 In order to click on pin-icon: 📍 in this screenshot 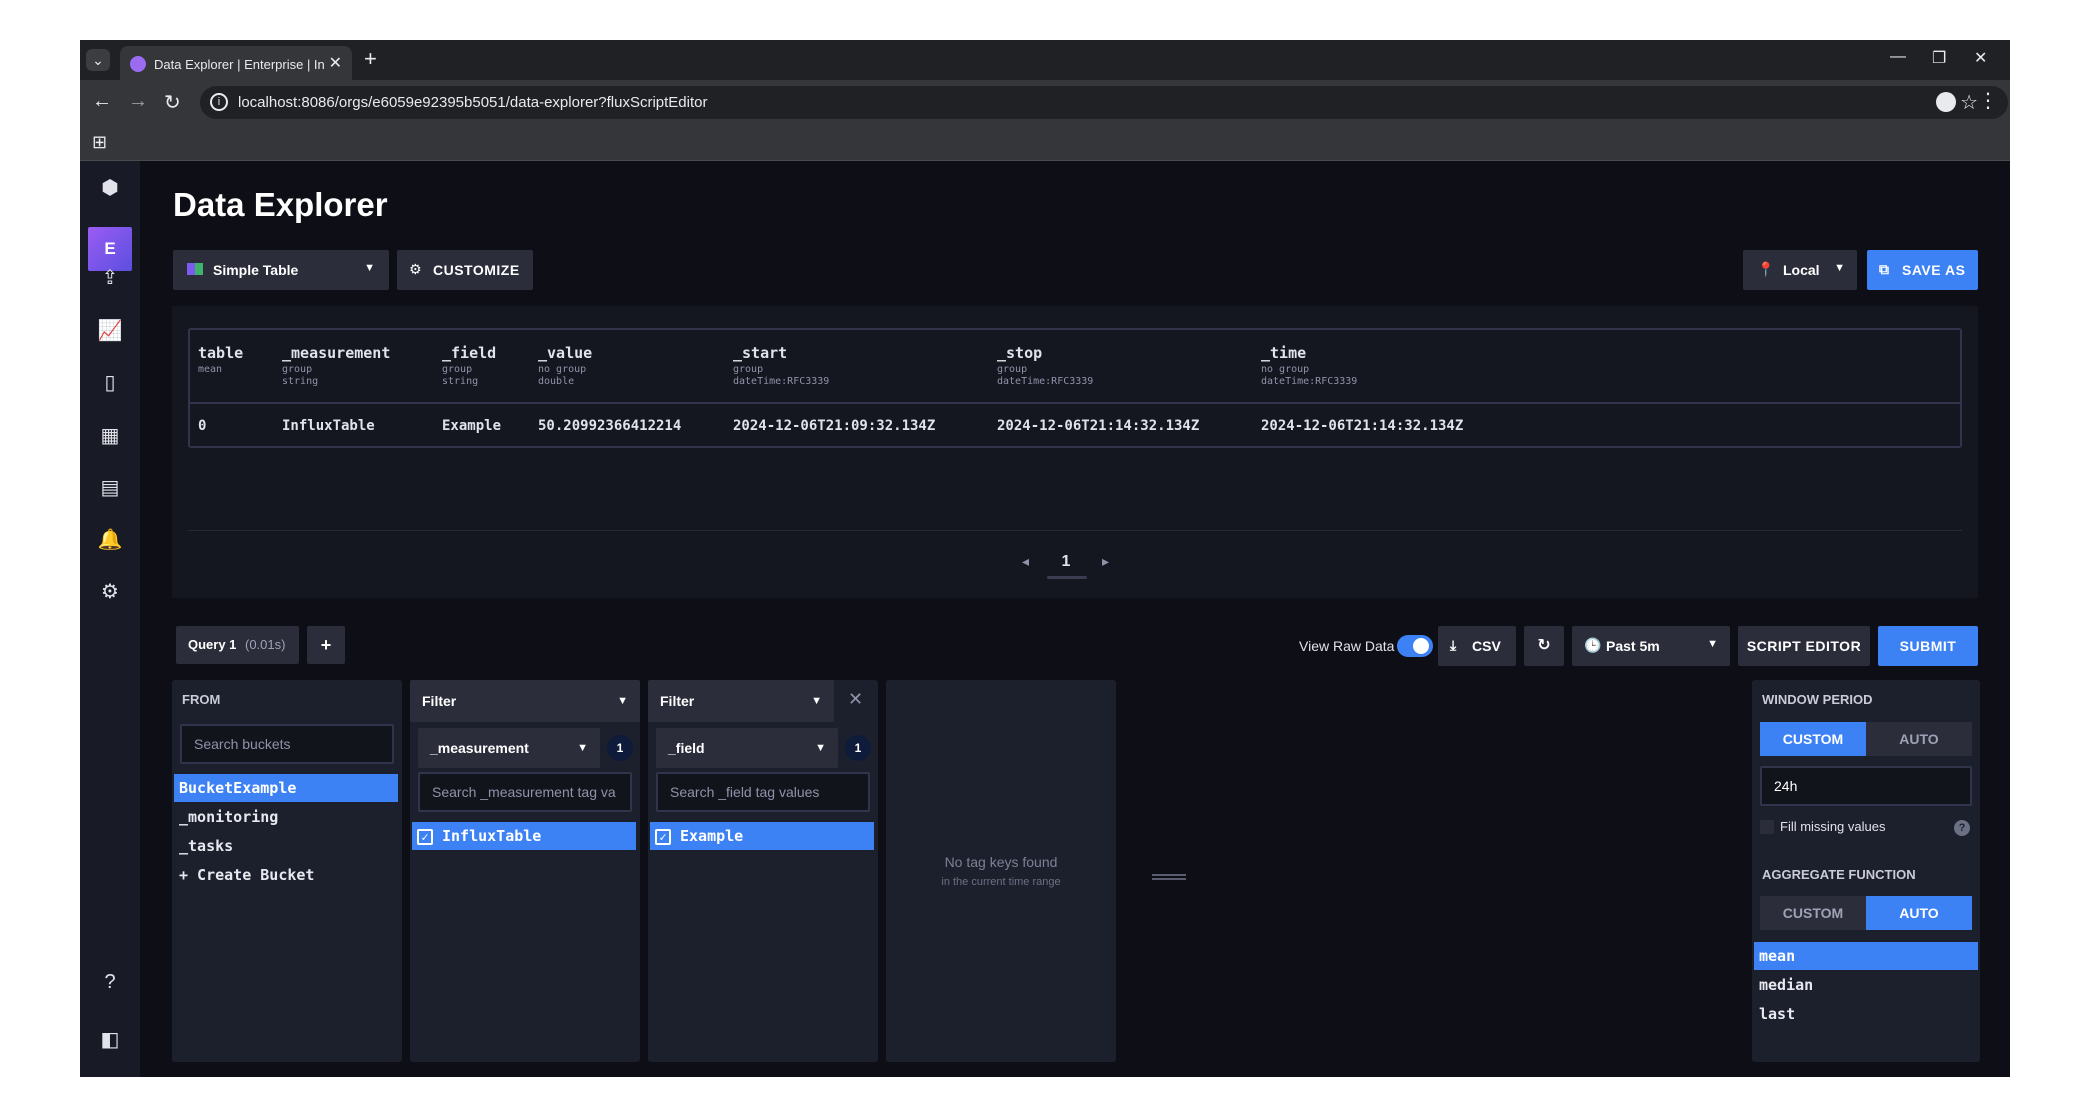, I will do `click(1766, 269)`.